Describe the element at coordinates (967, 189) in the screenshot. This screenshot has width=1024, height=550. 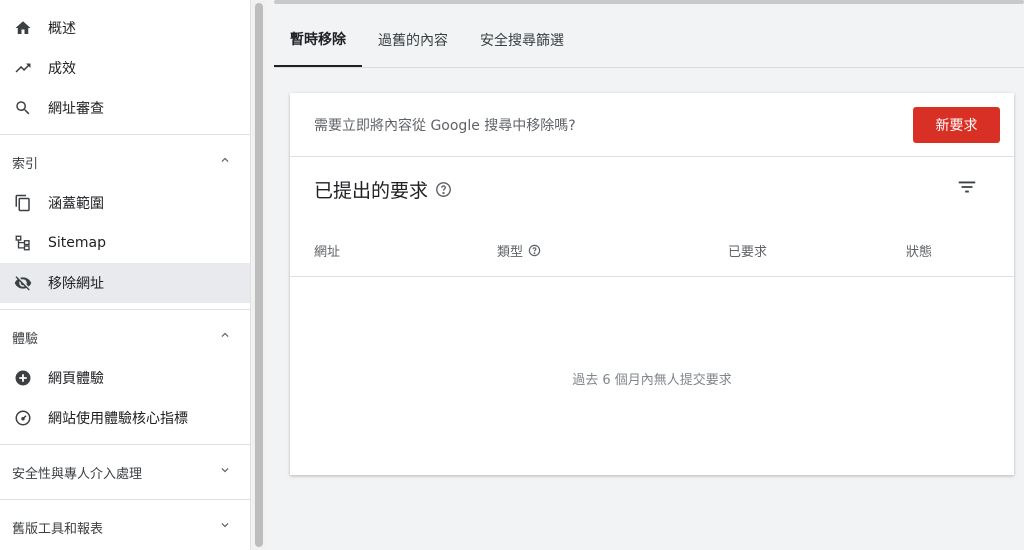
I see `filter-icon` at that location.